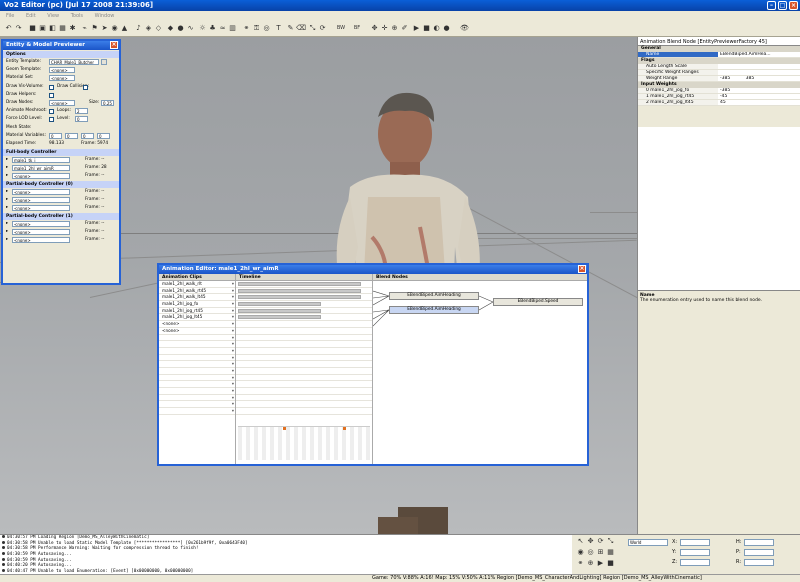  Describe the element at coordinates (695, 562) in the screenshot. I see `z-field` at that location.